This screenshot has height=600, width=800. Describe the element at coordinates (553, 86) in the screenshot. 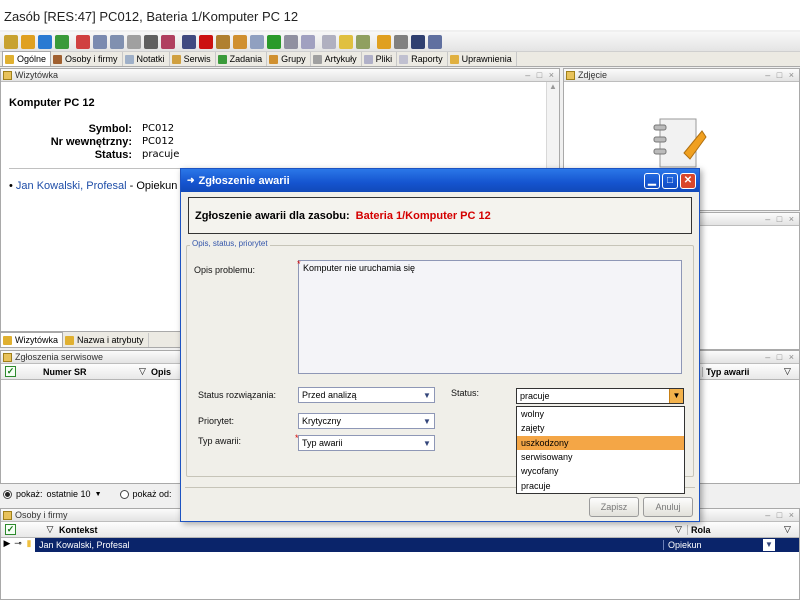

I see `scroll-up-icon: ▲` at that location.